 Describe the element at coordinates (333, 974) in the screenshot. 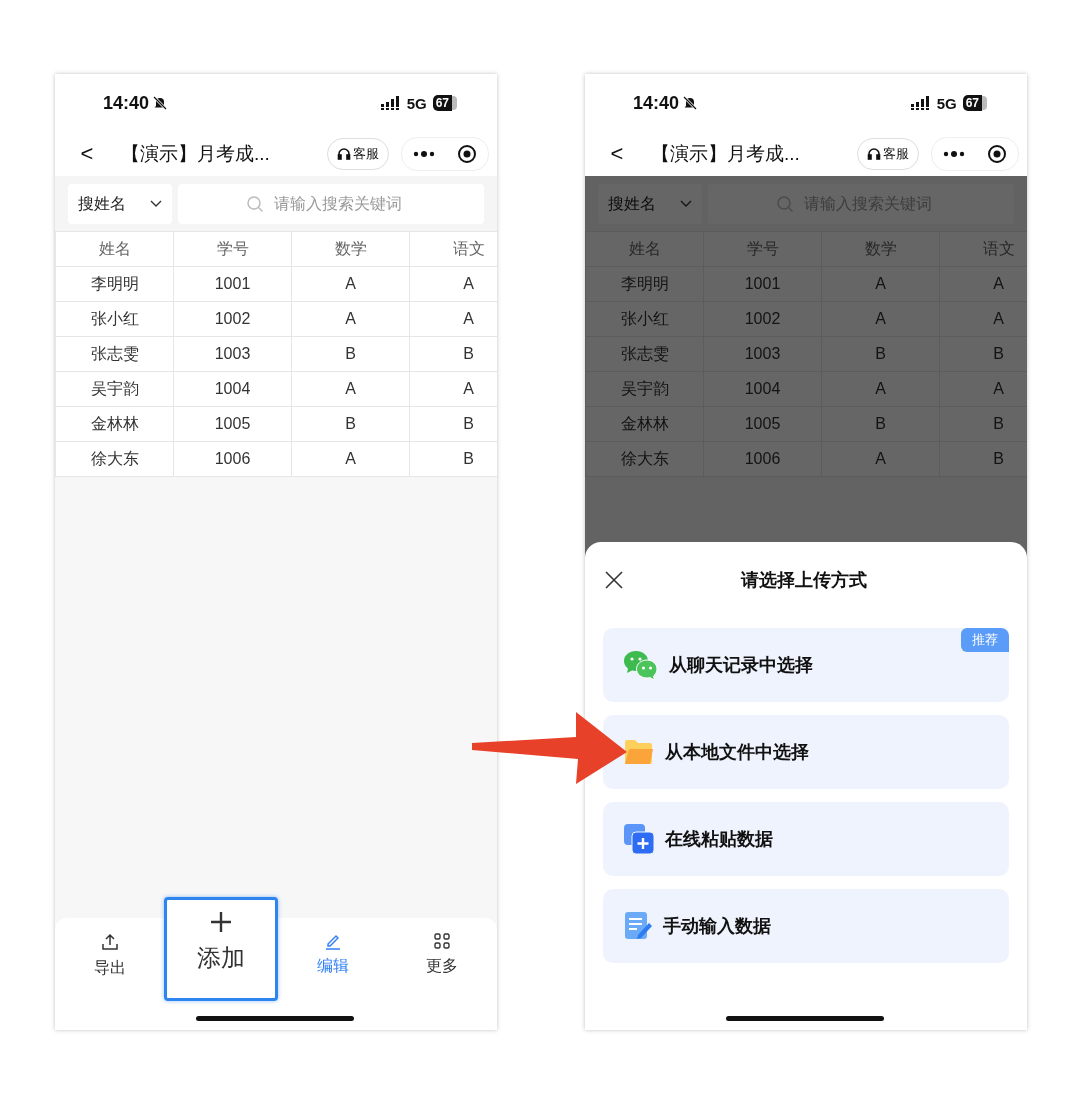

I see `toolbar-button: 编辑` at that location.